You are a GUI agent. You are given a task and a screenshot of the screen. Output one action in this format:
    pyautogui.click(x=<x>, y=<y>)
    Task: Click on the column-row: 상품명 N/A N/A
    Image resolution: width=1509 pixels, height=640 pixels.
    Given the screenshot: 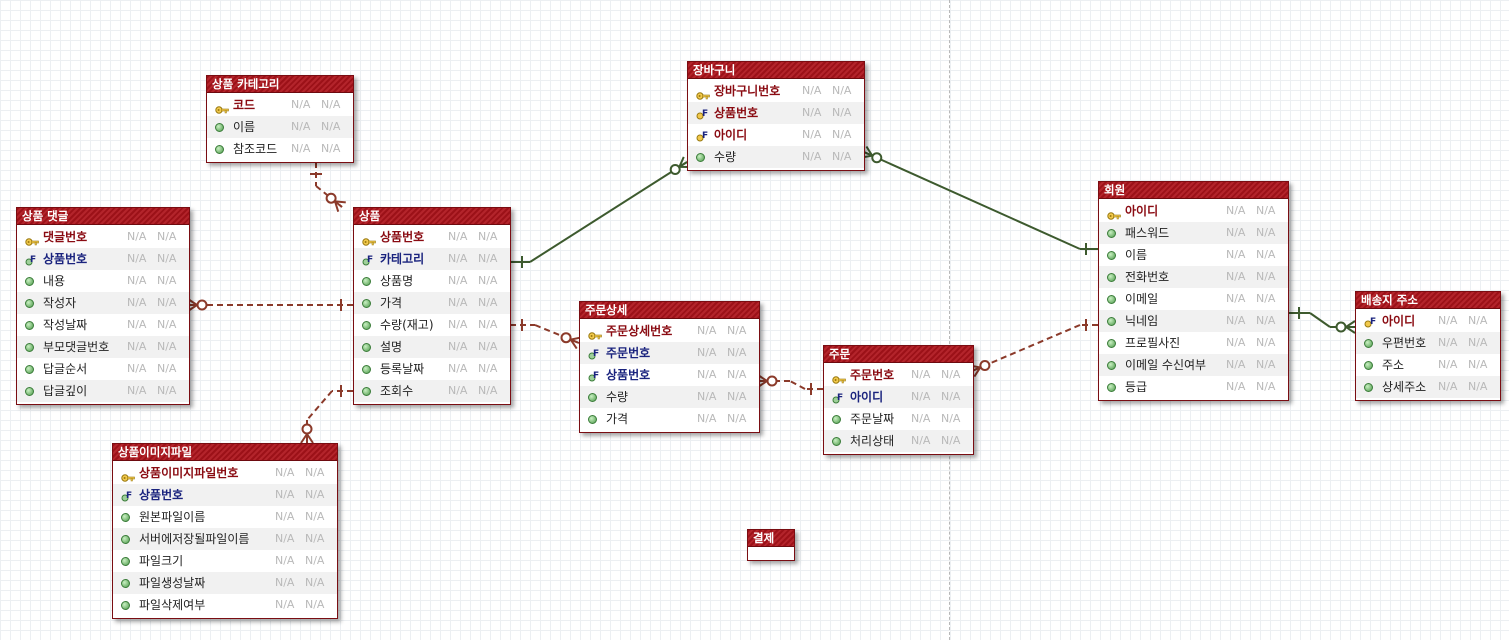 What is the action you would take?
    pyautogui.click(x=432, y=281)
    